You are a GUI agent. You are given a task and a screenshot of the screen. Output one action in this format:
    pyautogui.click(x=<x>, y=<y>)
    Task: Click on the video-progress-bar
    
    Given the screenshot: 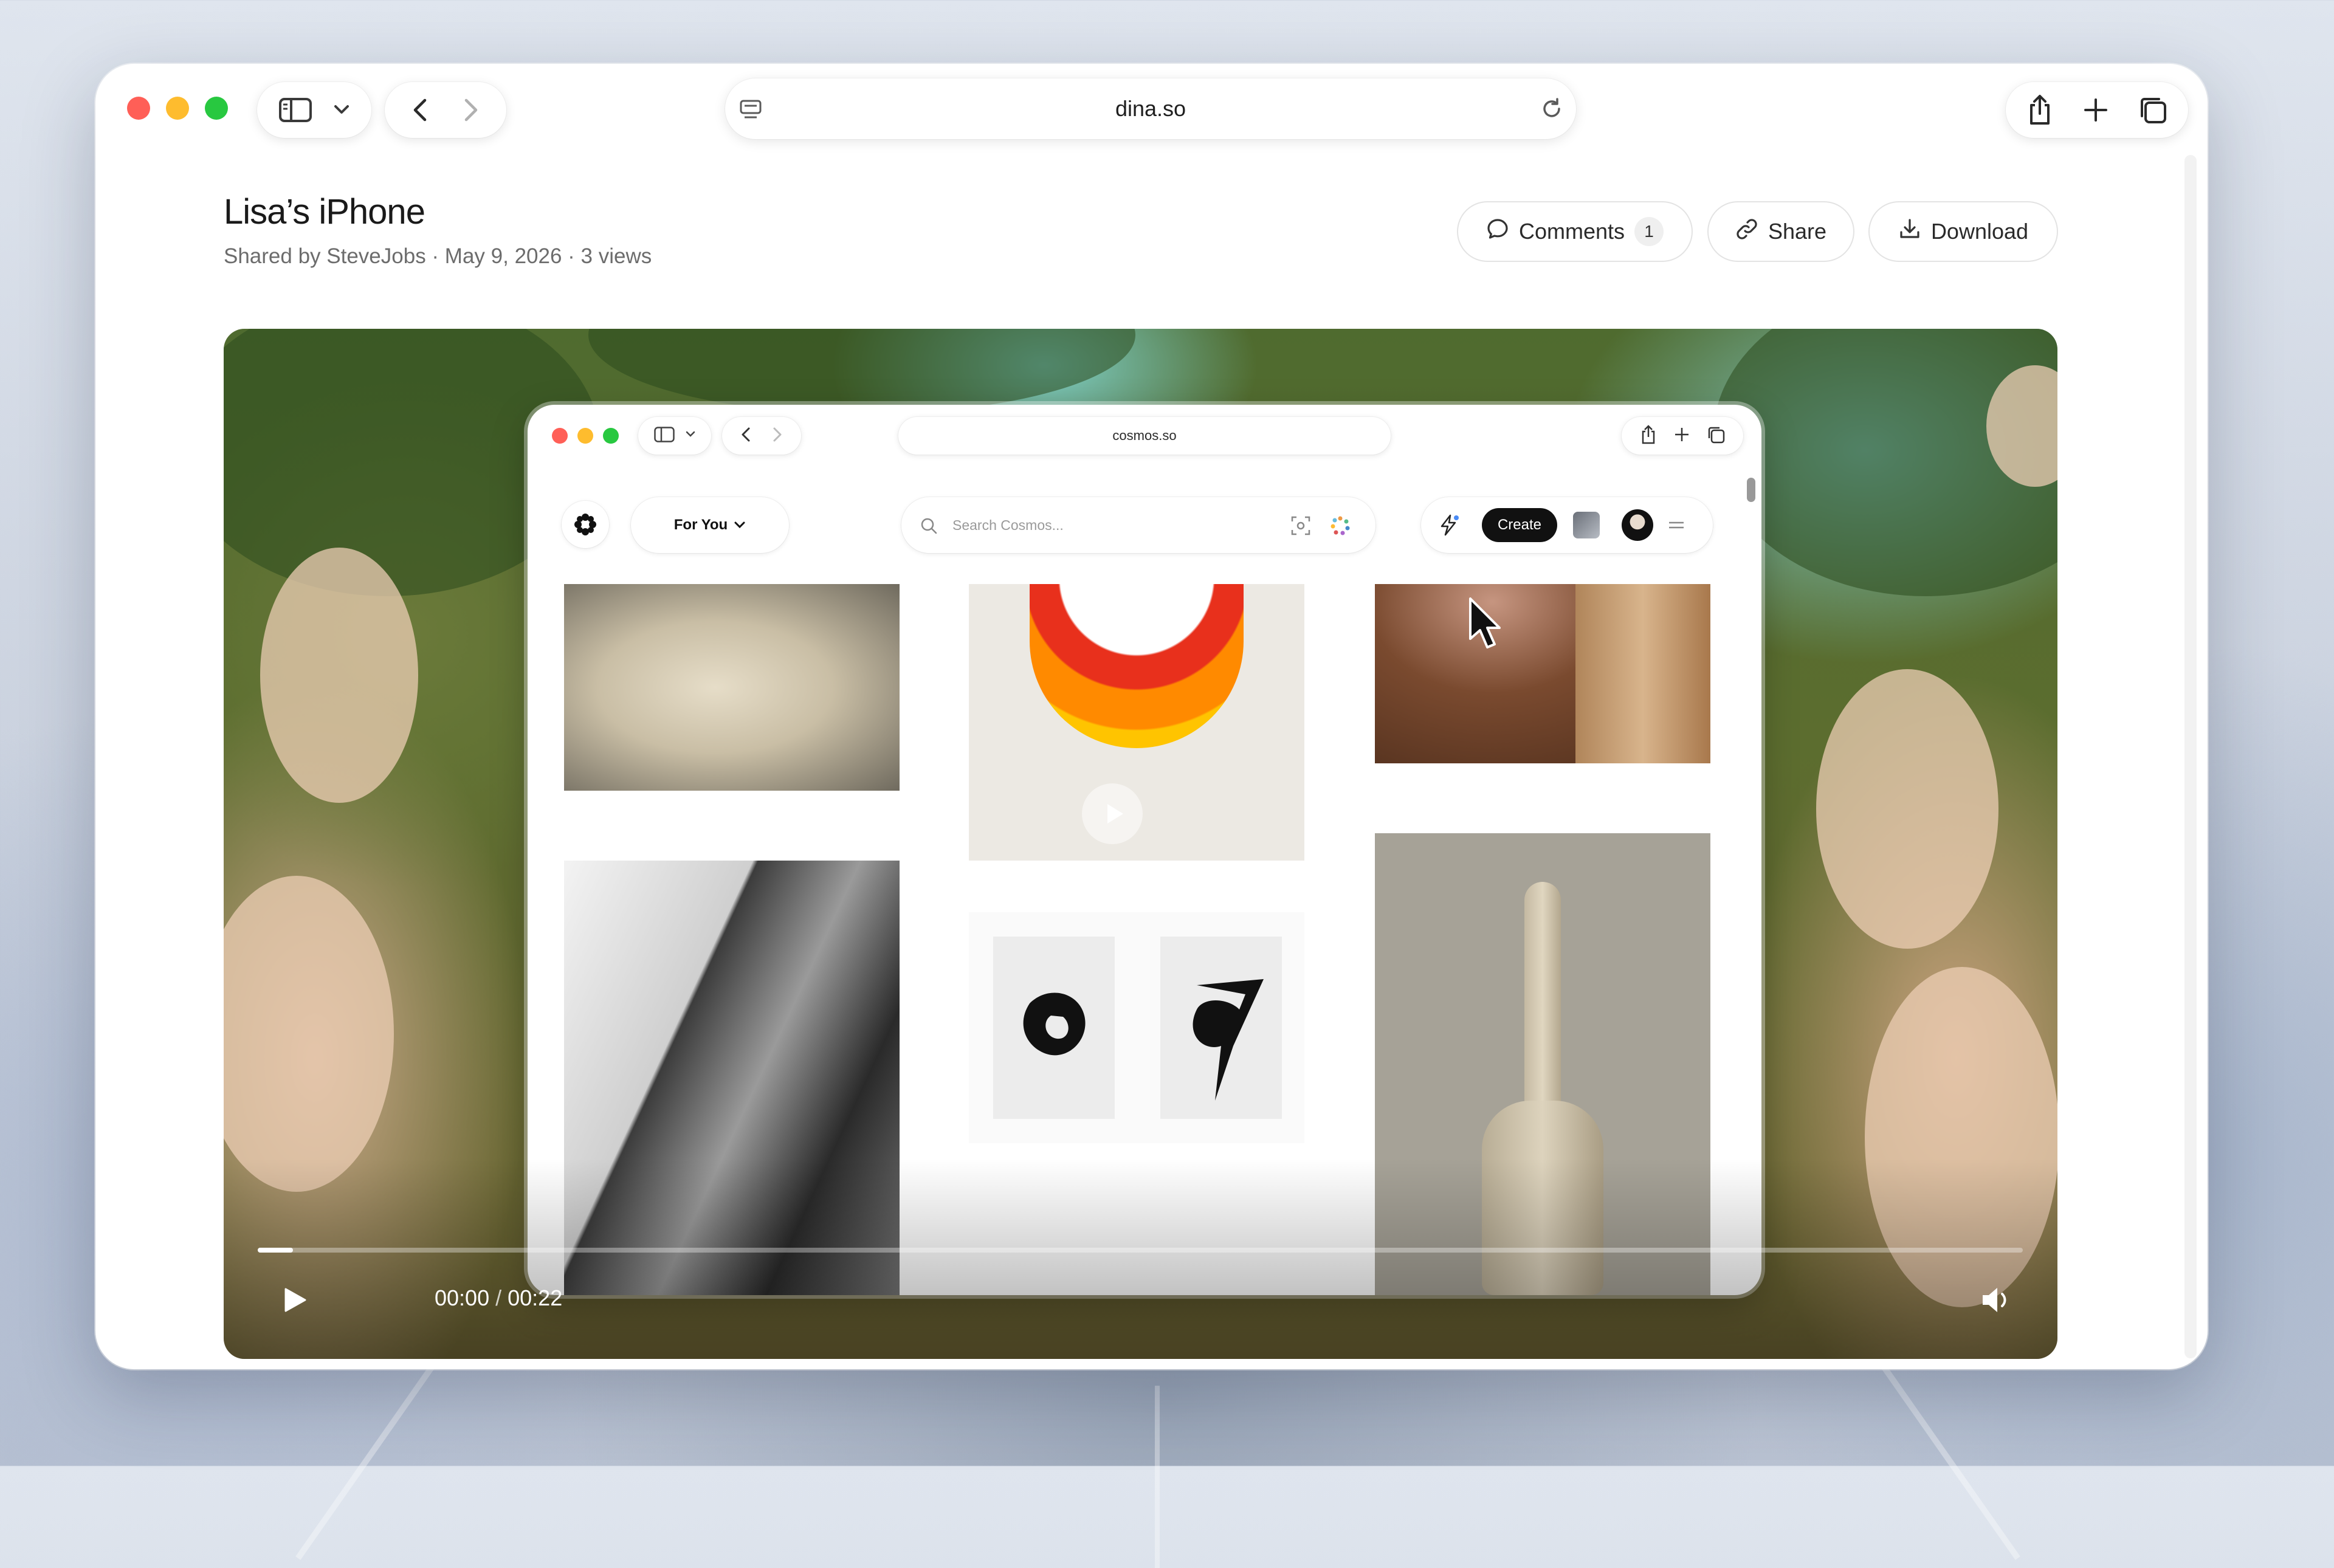 What is the action you would take?
    pyautogui.click(x=1140, y=1251)
    